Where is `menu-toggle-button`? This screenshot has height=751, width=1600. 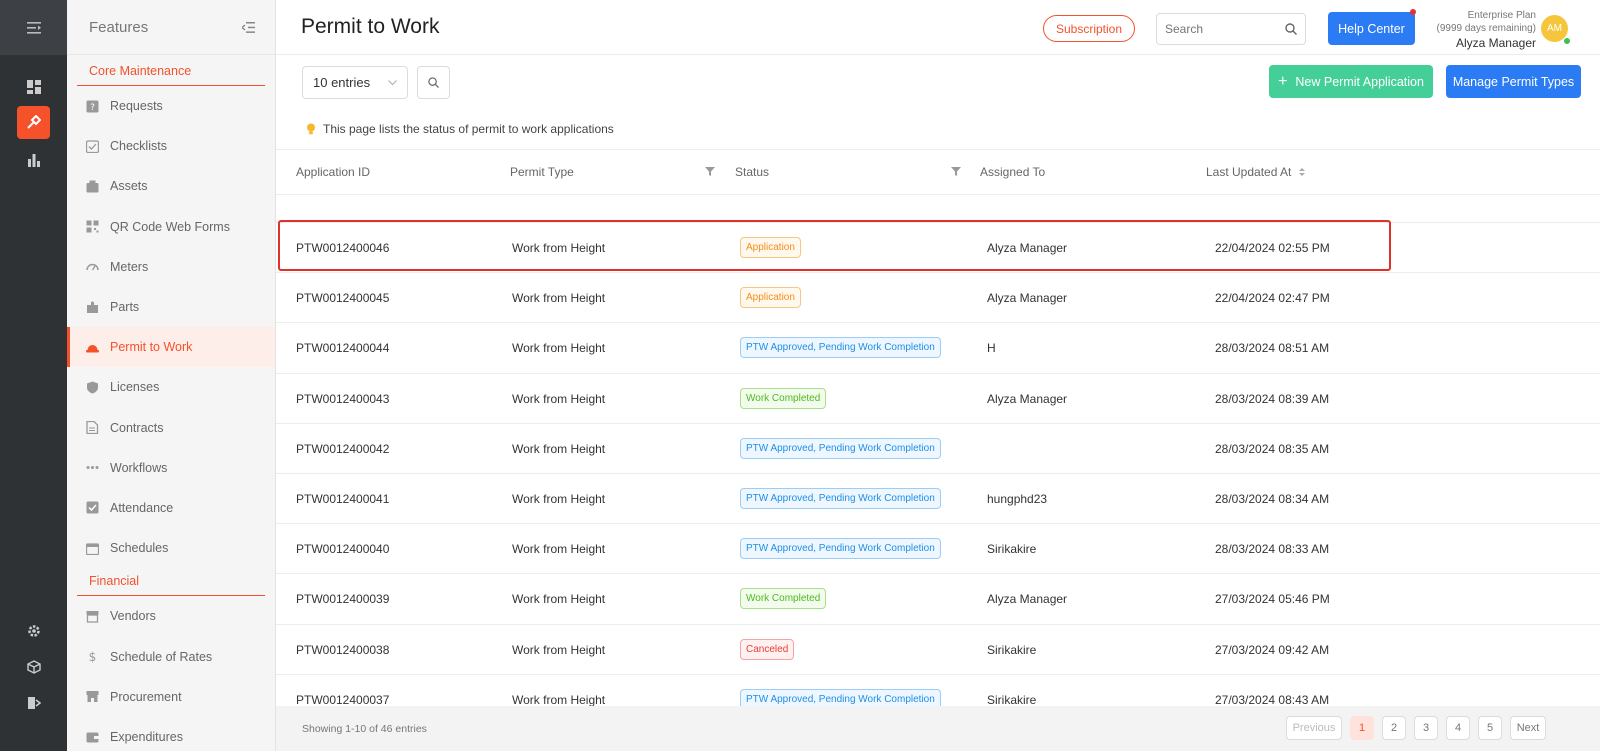
menu-toggle-button is located at coordinates (33, 27).